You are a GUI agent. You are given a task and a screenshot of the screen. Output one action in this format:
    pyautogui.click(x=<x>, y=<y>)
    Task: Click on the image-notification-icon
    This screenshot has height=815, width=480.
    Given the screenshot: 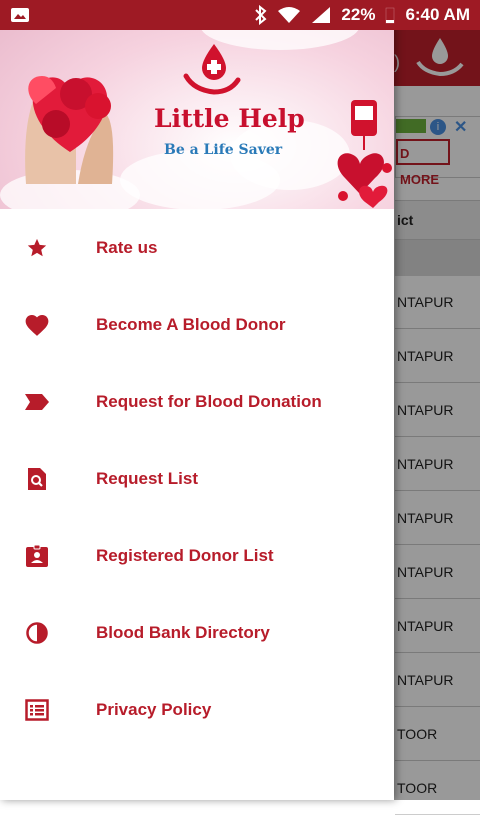 What is the action you would take?
    pyautogui.click(x=20, y=15)
    